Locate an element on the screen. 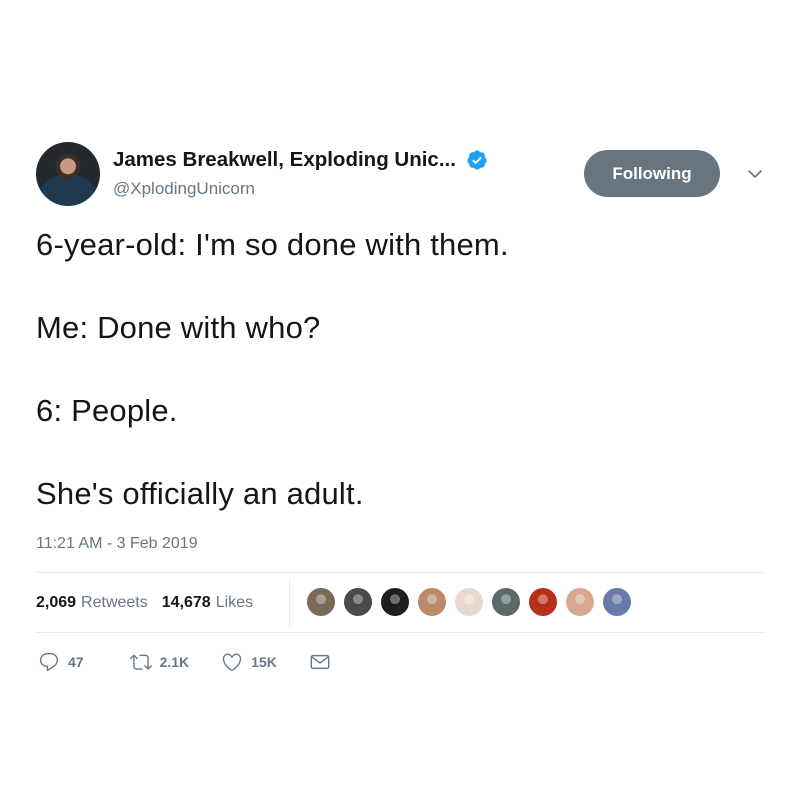 This screenshot has height=800, width=800. like-count: 15K is located at coordinates (264, 662).